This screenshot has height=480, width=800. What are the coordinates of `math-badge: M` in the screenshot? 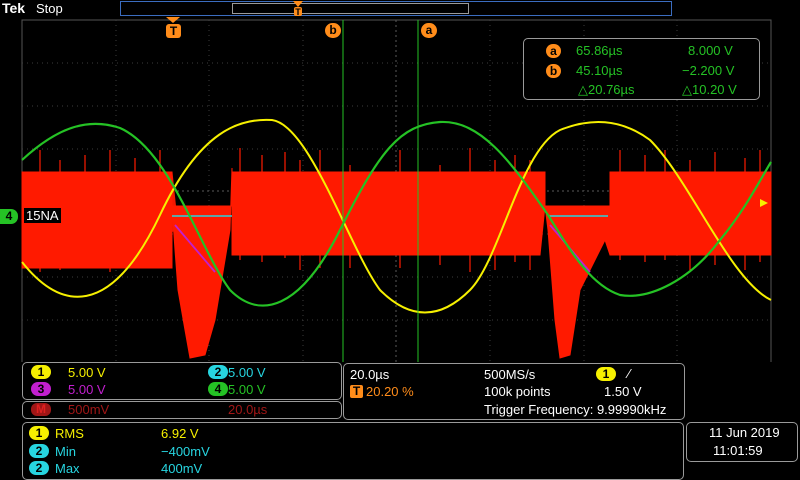 It's located at (41, 409).